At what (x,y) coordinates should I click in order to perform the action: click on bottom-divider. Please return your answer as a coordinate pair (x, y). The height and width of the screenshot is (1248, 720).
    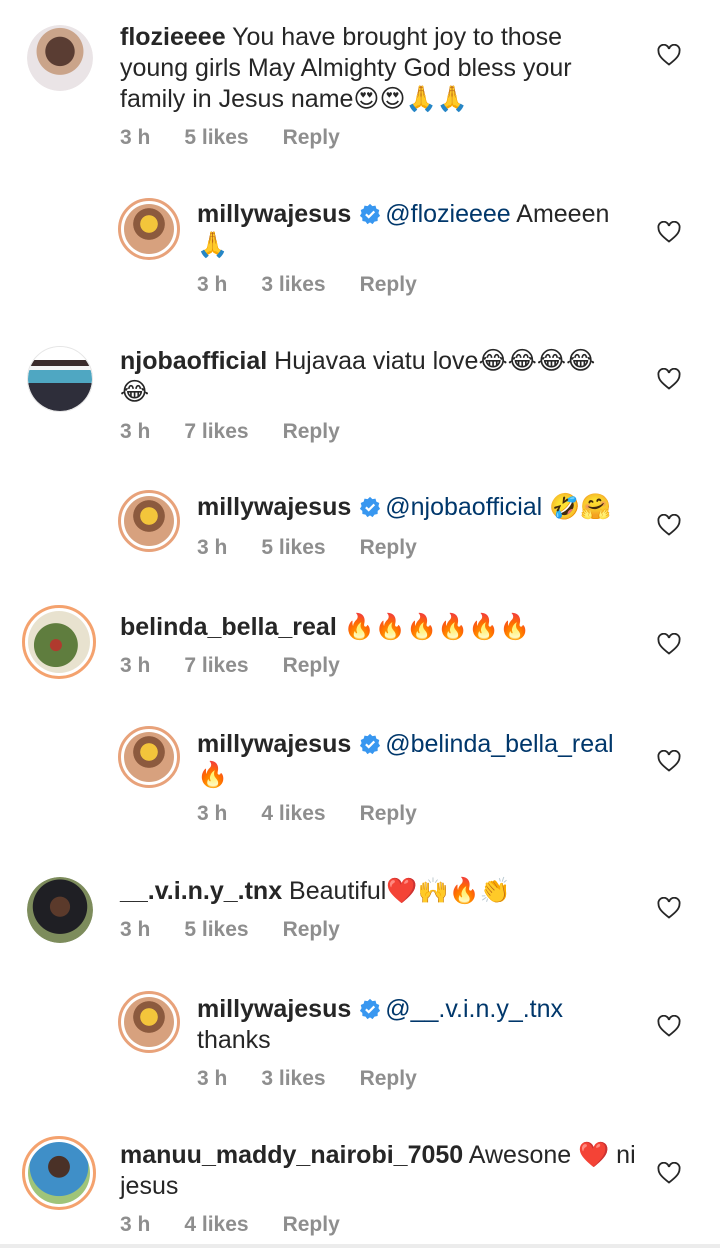
    Looking at the image, I should click on (360, 1246).